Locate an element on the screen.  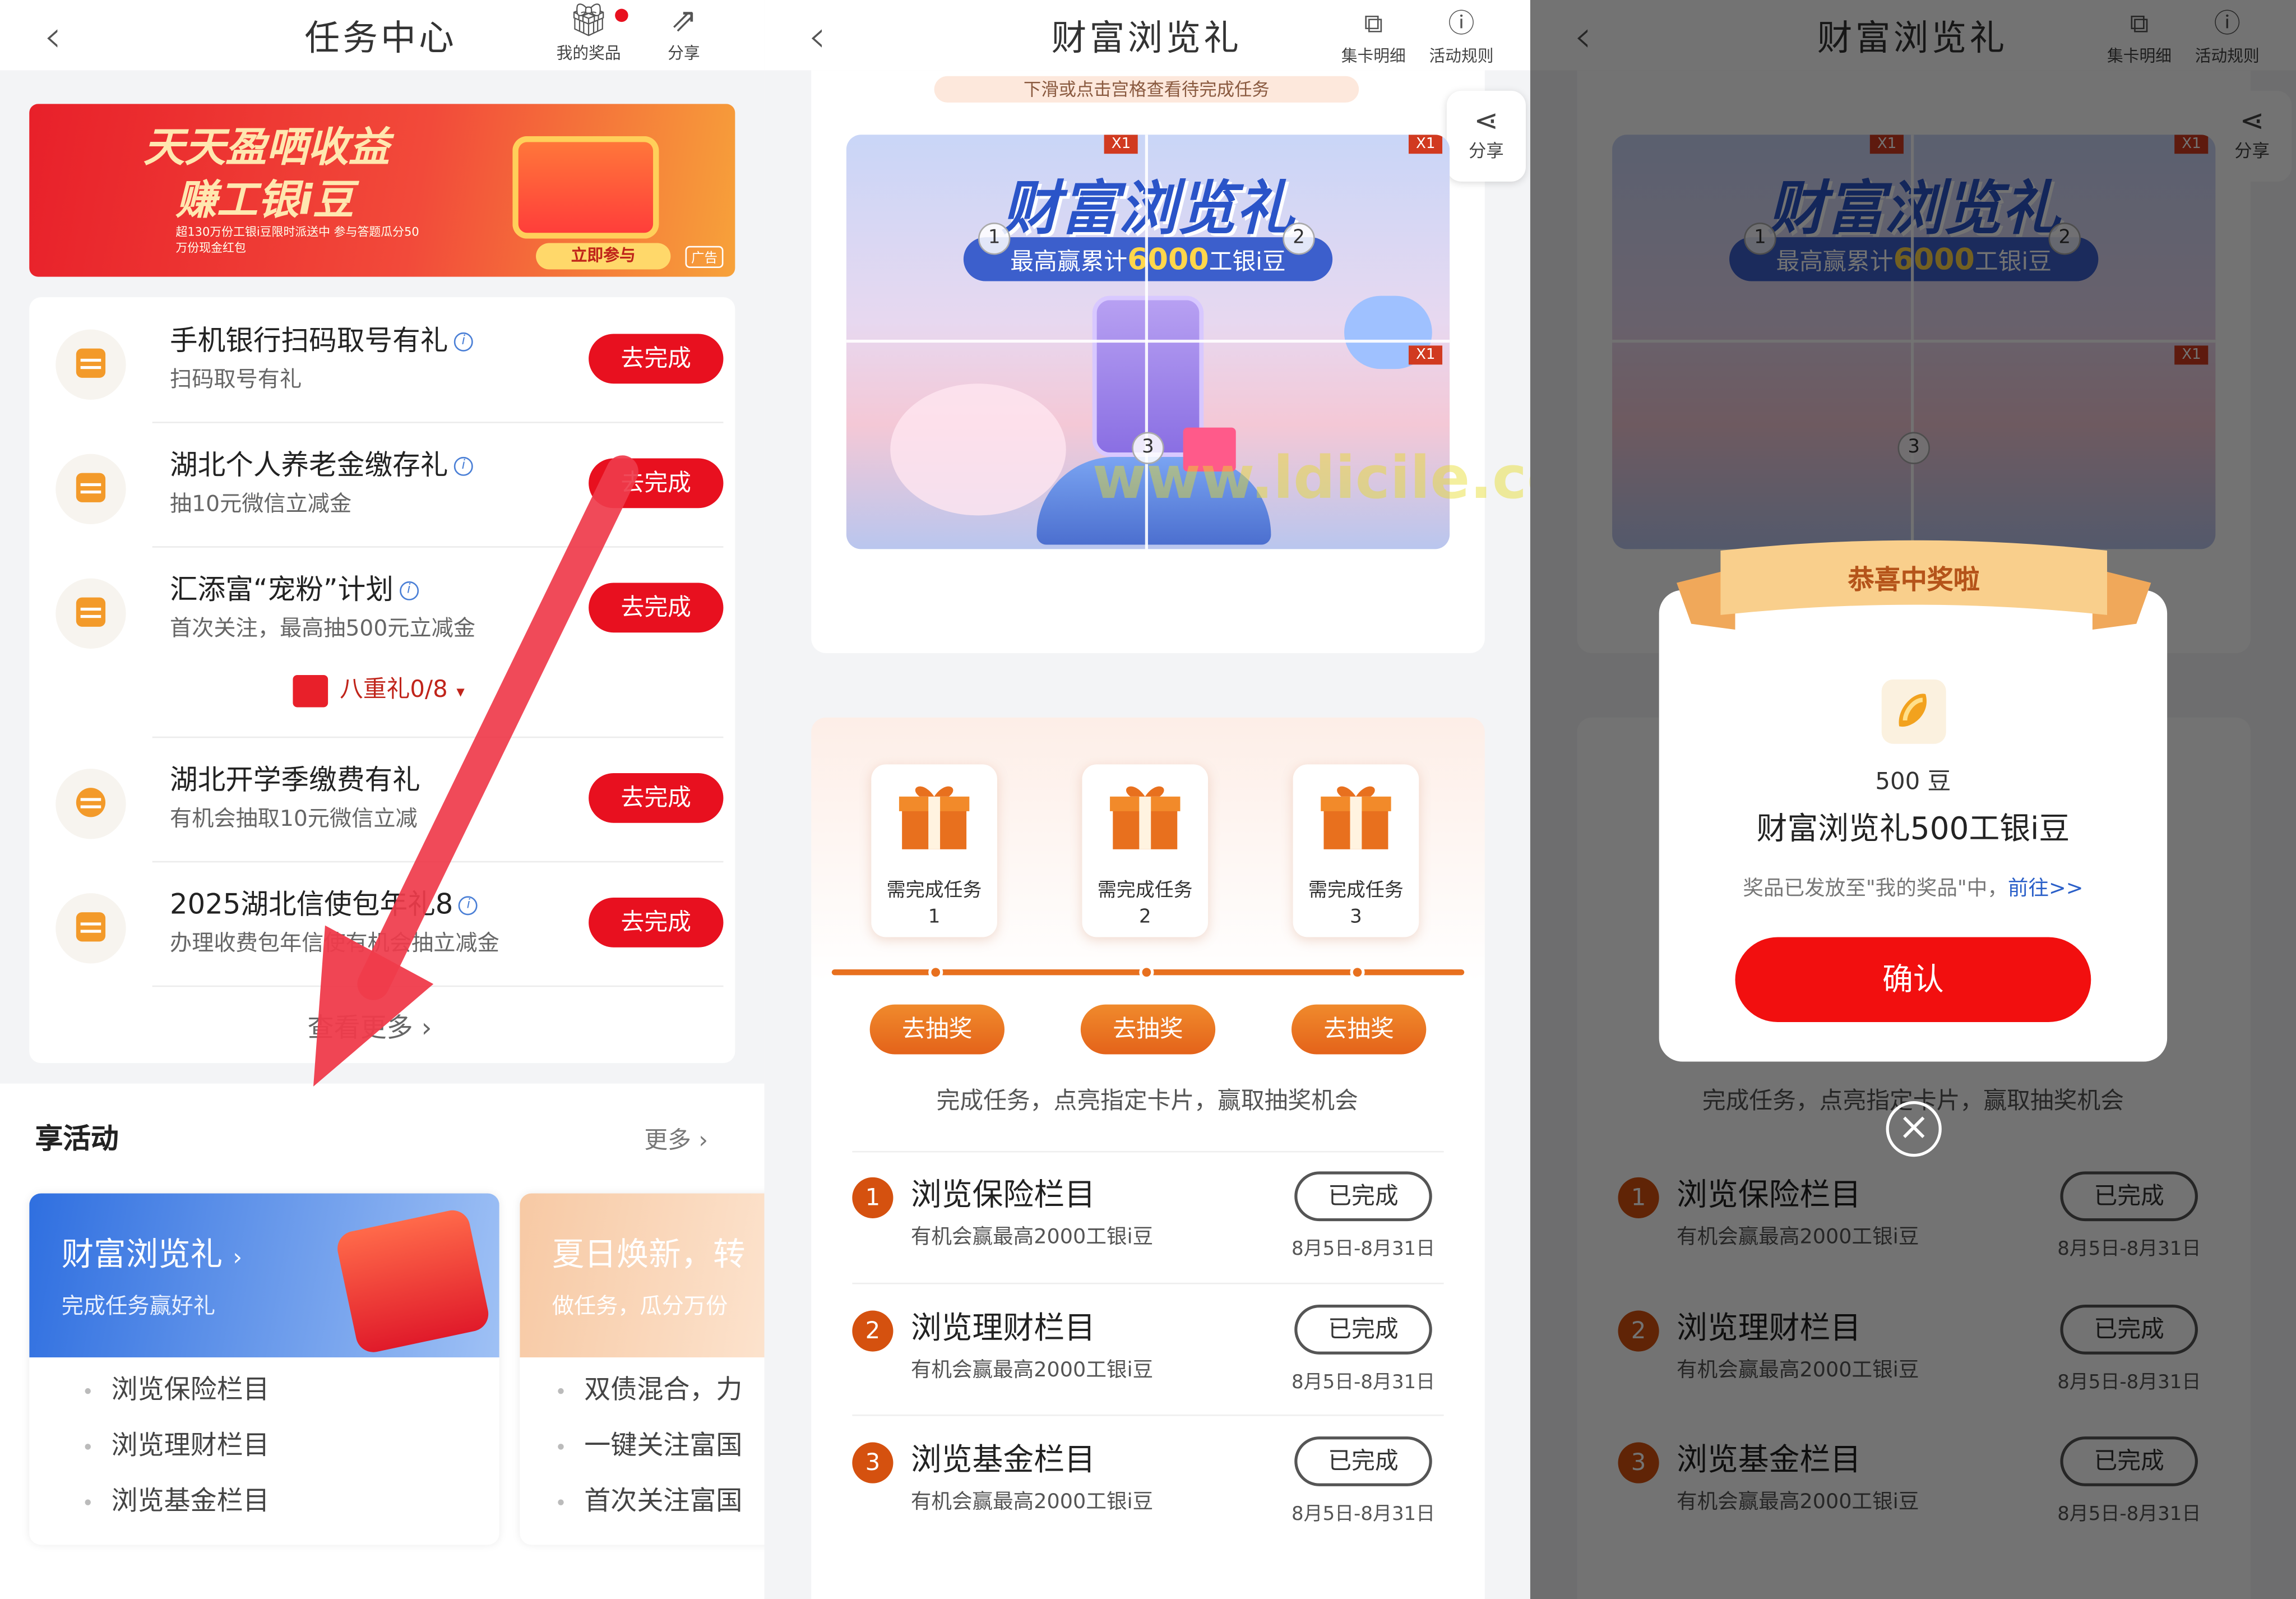
bean-icon is located at coordinates (1914, 712).